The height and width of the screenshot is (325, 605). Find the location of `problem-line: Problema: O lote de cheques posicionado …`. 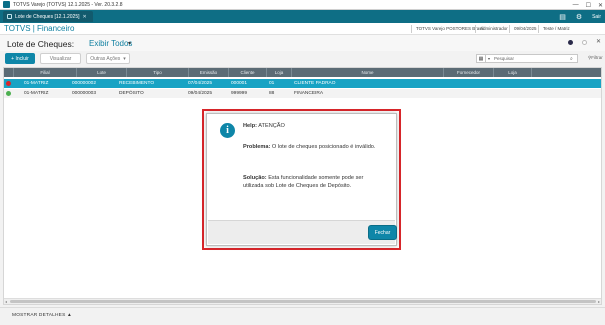

problem-line: Problema: O lote de cheques posicionado … is located at coordinates (309, 147).